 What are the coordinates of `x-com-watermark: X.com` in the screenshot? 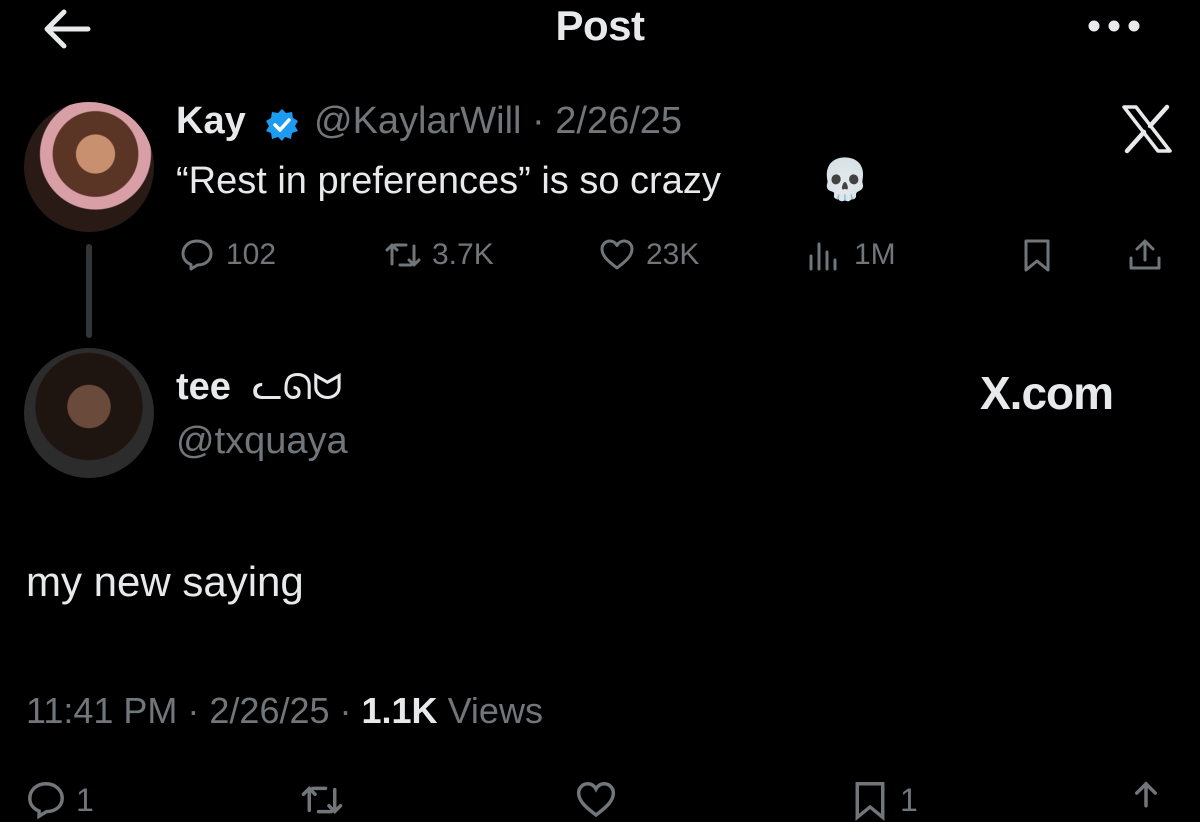 It's located at (1047, 393).